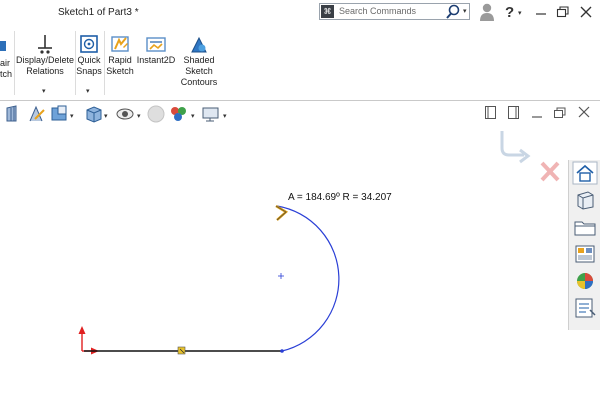 The height and width of the screenshot is (404, 600). Describe the element at coordinates (156, 114) in the screenshot. I see `edit-appearance-icon` at that location.